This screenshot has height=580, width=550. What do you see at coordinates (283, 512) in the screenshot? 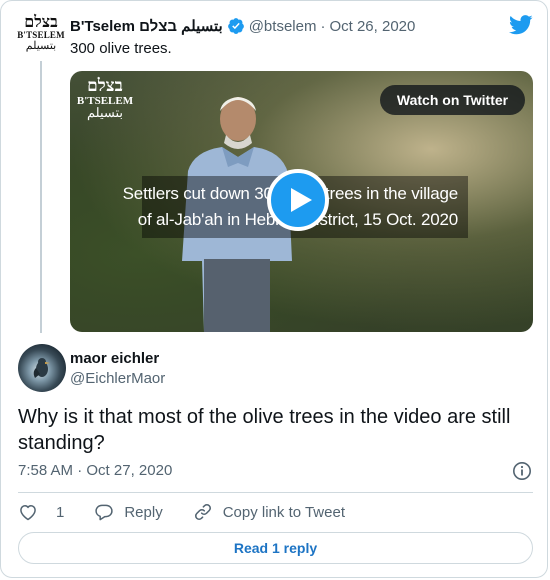
I see `copy-link-label: Copy link to Tweet` at bounding box center [283, 512].